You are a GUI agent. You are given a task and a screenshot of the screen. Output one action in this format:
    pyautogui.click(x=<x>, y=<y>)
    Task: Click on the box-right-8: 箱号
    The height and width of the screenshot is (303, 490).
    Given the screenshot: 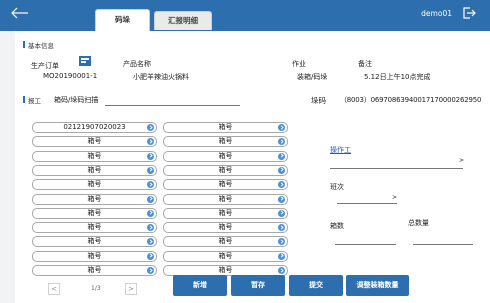 What is the action you would take?
    pyautogui.click(x=225, y=228)
    